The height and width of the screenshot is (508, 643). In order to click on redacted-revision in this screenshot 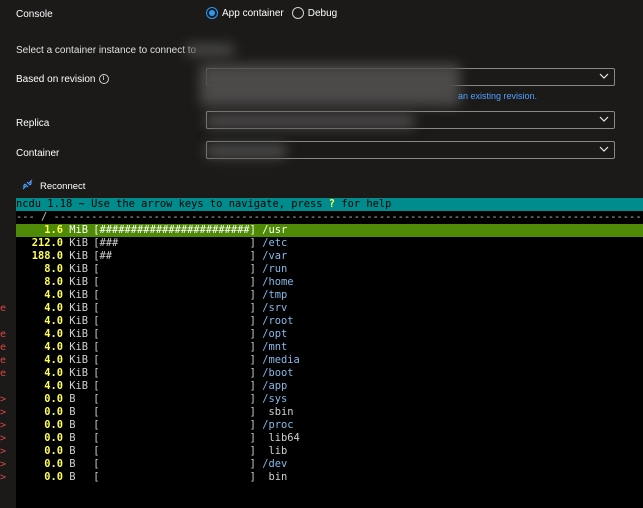, I will do `click(330, 85)`.